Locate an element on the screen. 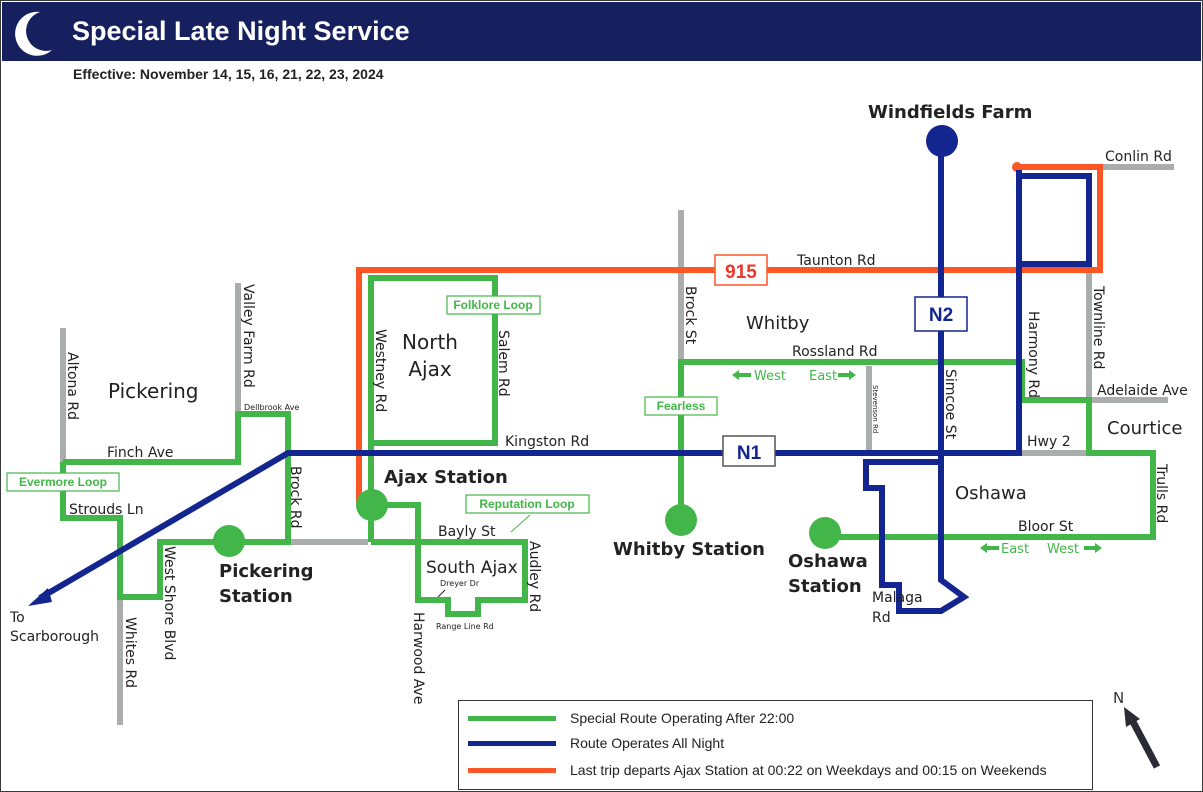  street-label-altona: Altona Rd is located at coordinates (72, 386).